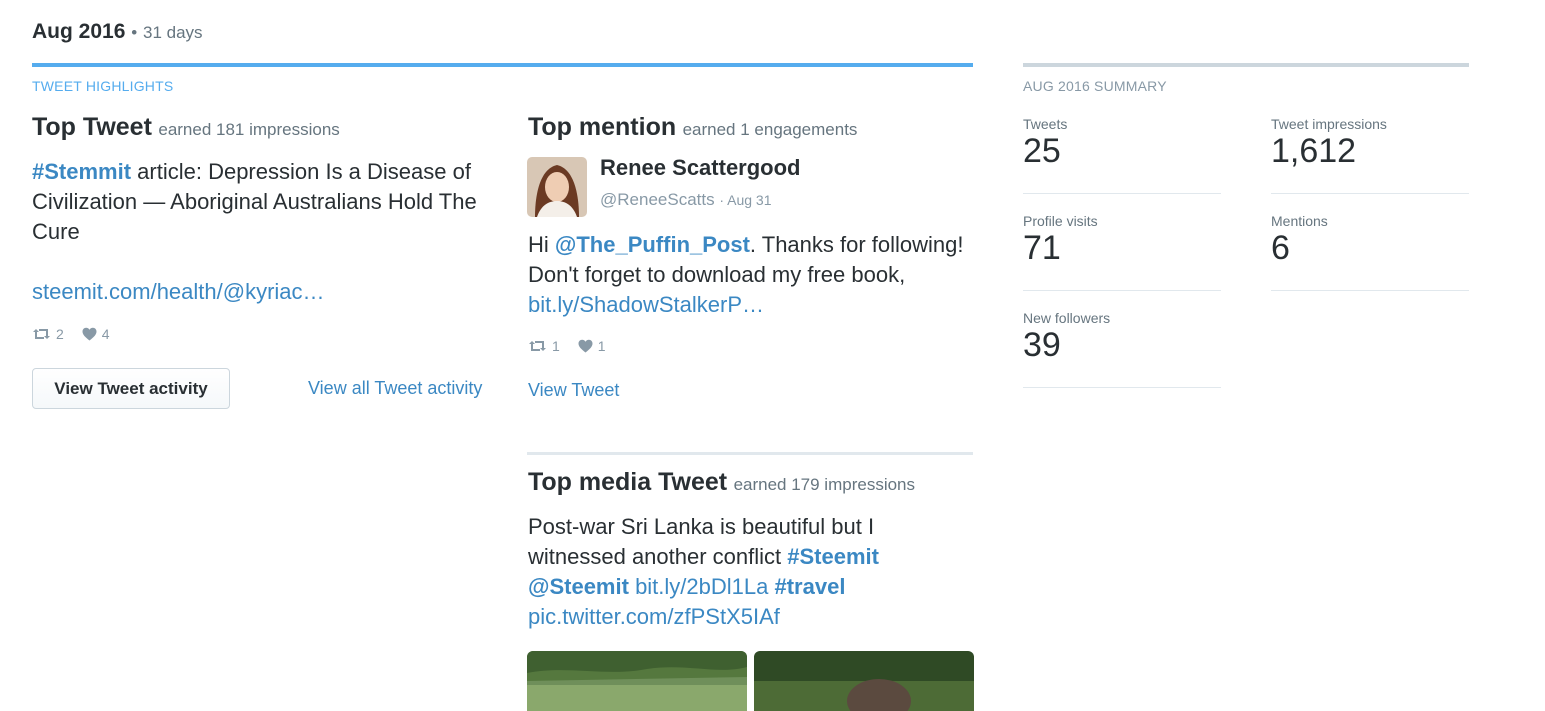 The height and width of the screenshot is (711, 1545). What do you see at coordinates (578, 586) in the screenshot?
I see `media-mention-steemit: @Steemit` at bounding box center [578, 586].